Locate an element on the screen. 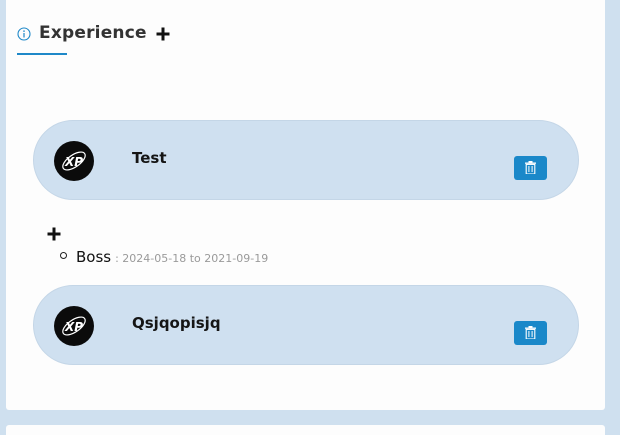 Image resolution: width=620 pixels, height=435 pixels. next-panel-edge is located at coordinates (305, 430).